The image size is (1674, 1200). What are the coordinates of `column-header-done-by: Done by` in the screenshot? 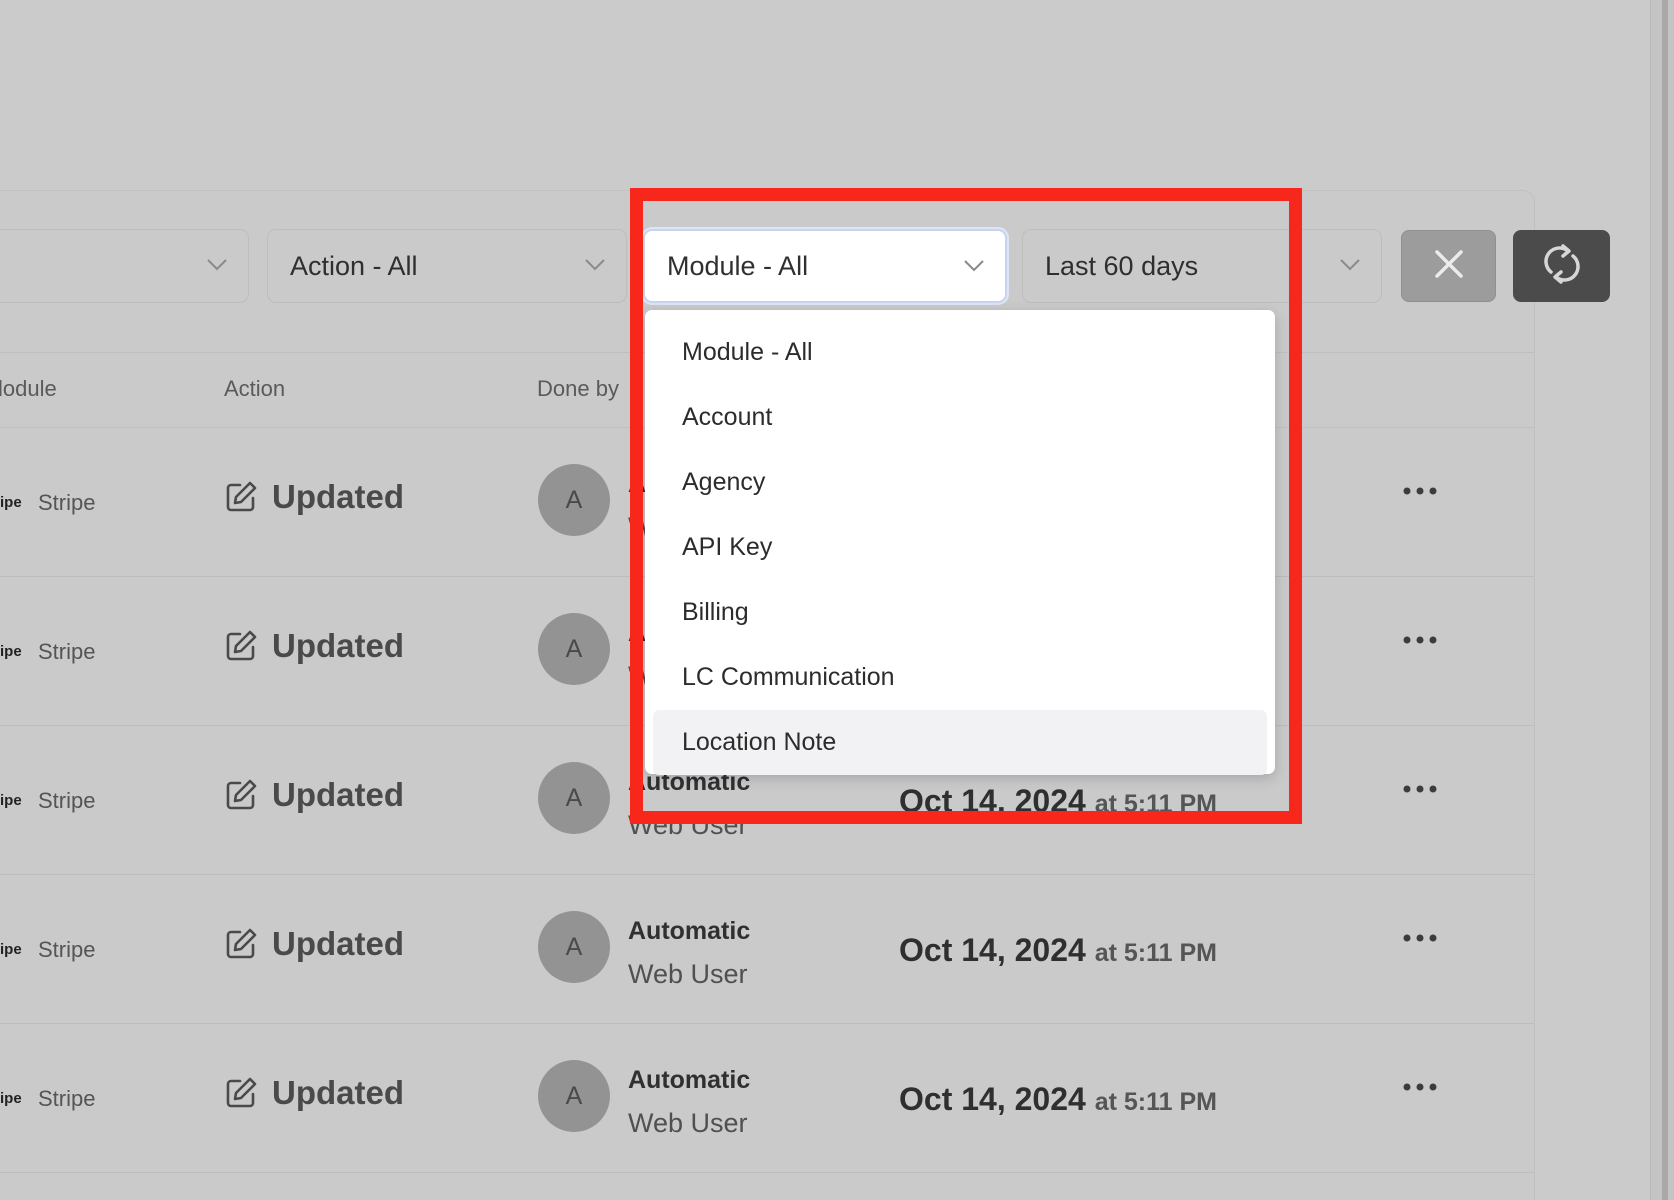 It's located at (578, 388).